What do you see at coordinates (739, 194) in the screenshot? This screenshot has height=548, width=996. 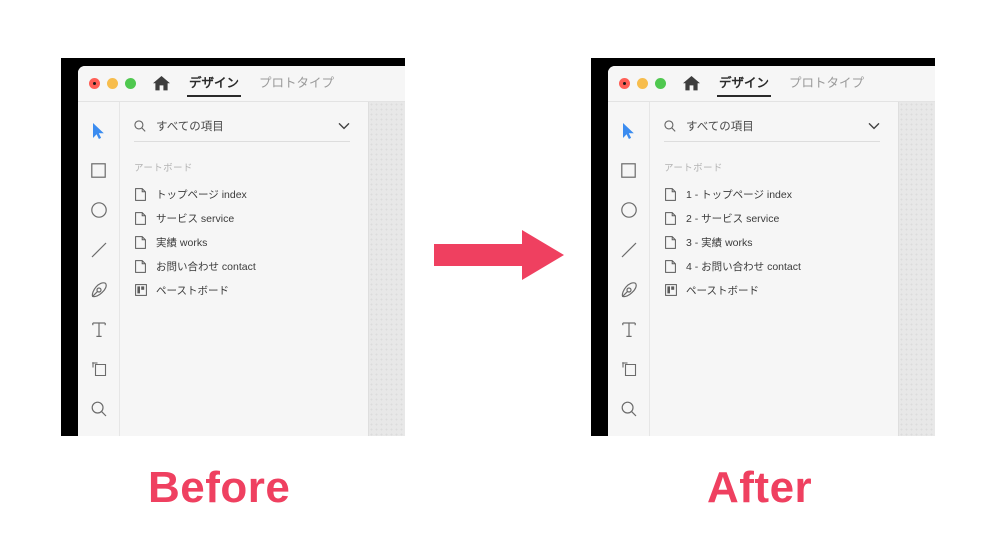 I see `list-item-label: 1 - トップページ index` at bounding box center [739, 194].